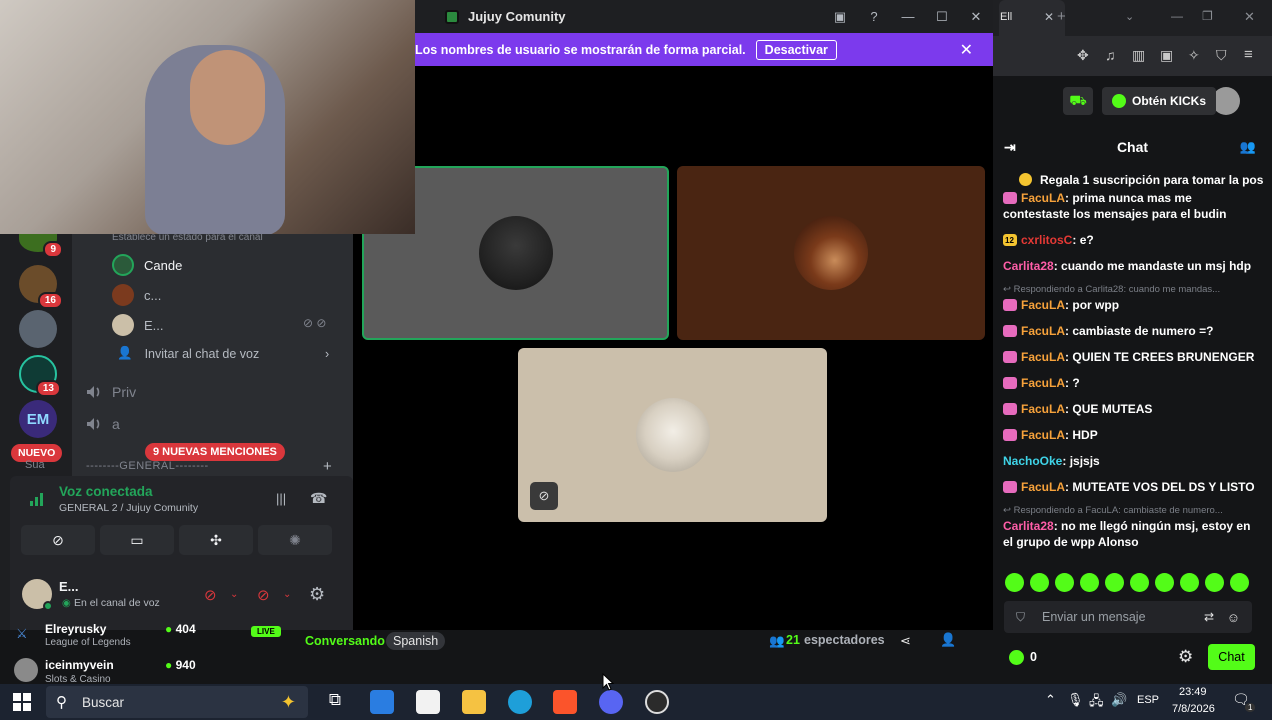 This screenshot has height=720, width=1272. Describe the element at coordinates (147, 265) in the screenshot. I see `voice-user: Cande` at that location.